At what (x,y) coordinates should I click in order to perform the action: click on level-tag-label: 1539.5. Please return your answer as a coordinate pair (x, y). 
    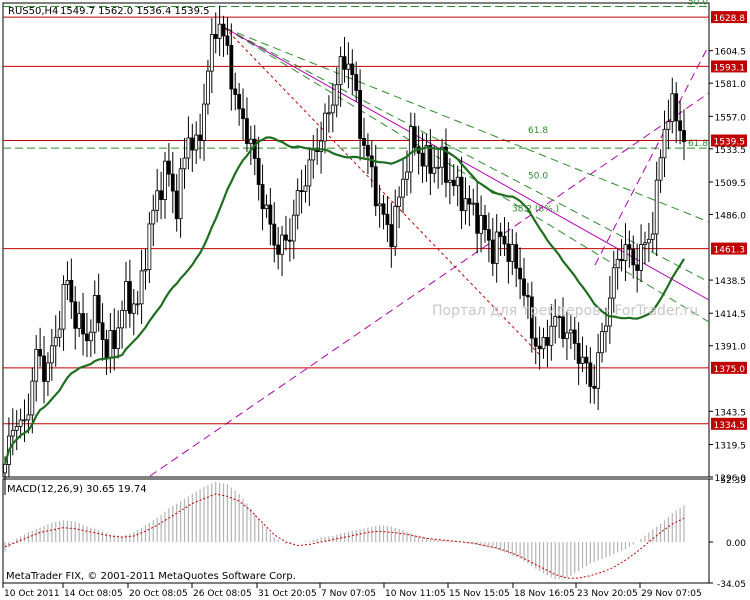
    Looking at the image, I should click on (730, 143).